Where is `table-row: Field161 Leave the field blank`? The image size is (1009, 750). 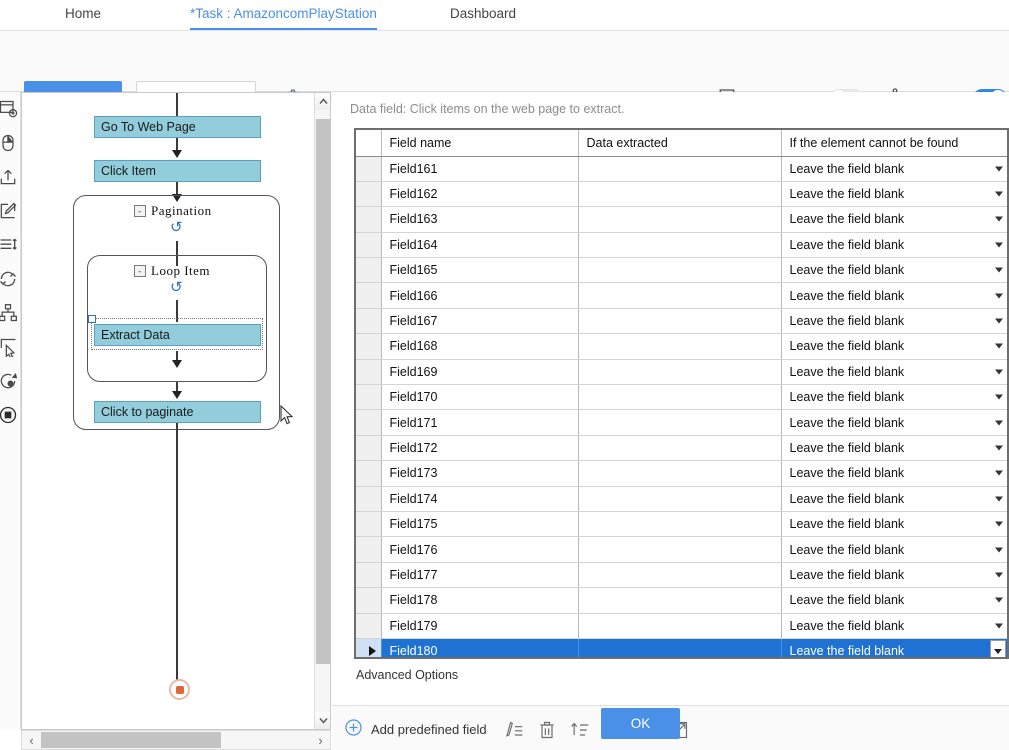 table-row: Field161 Leave the field blank is located at coordinates (681, 169).